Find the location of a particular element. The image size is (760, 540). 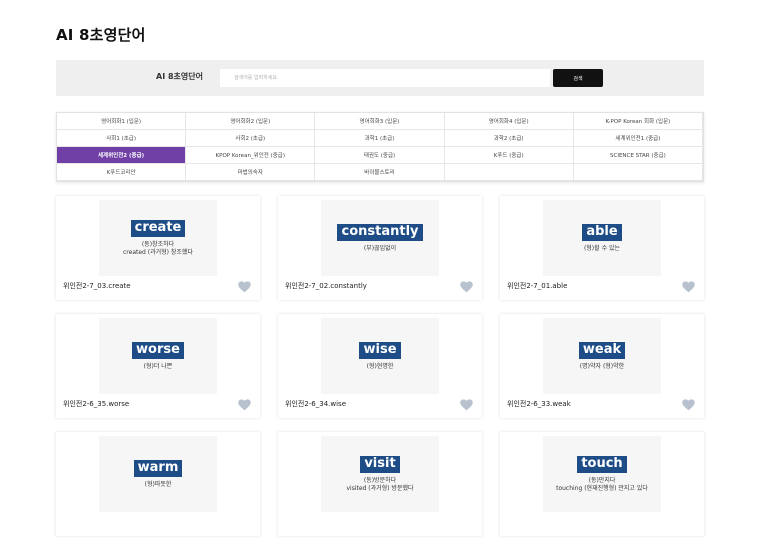

category-tab: 사회2 (초급) is located at coordinates (251, 138).